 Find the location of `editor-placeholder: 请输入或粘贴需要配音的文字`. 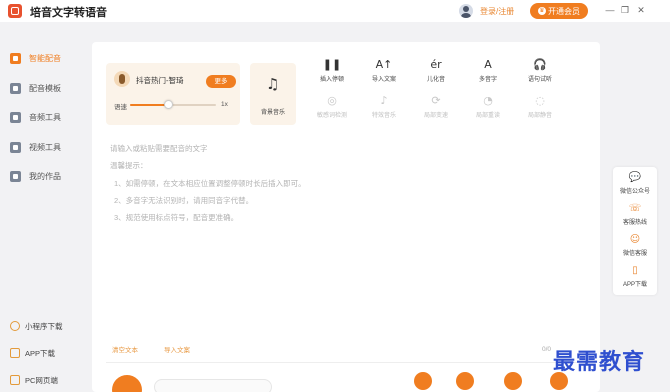

editor-placeholder: 请输入或粘贴需要配音的文字 is located at coordinates (159, 148).